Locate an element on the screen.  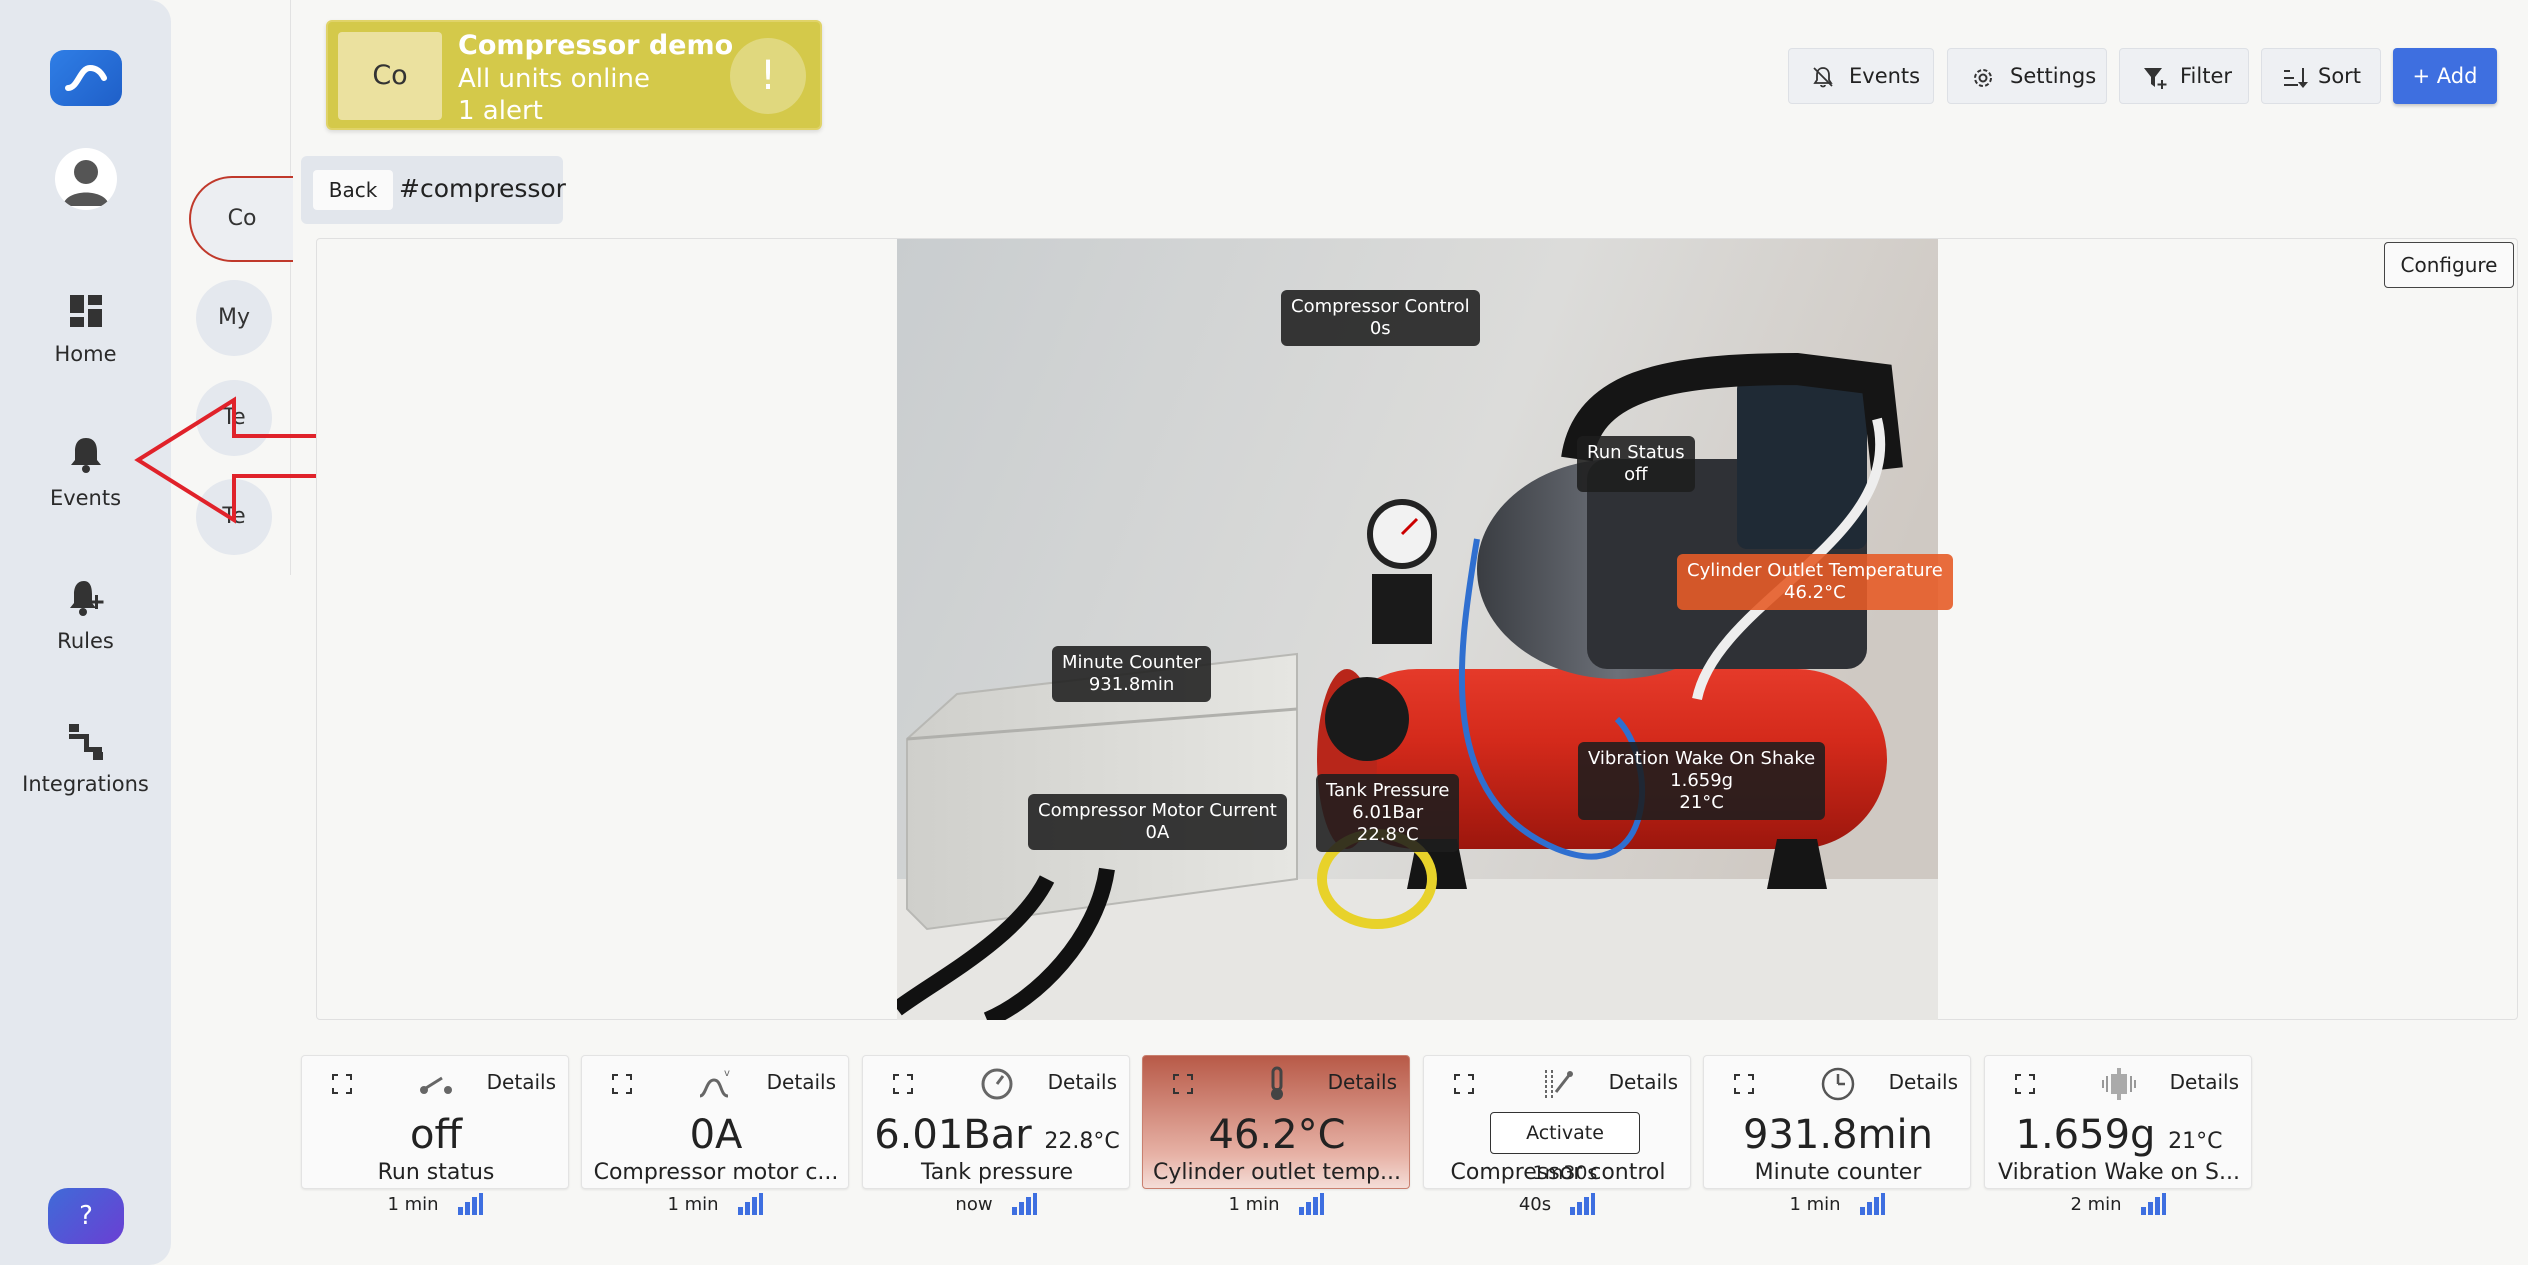
logo-icon is located at coordinates (86, 77).